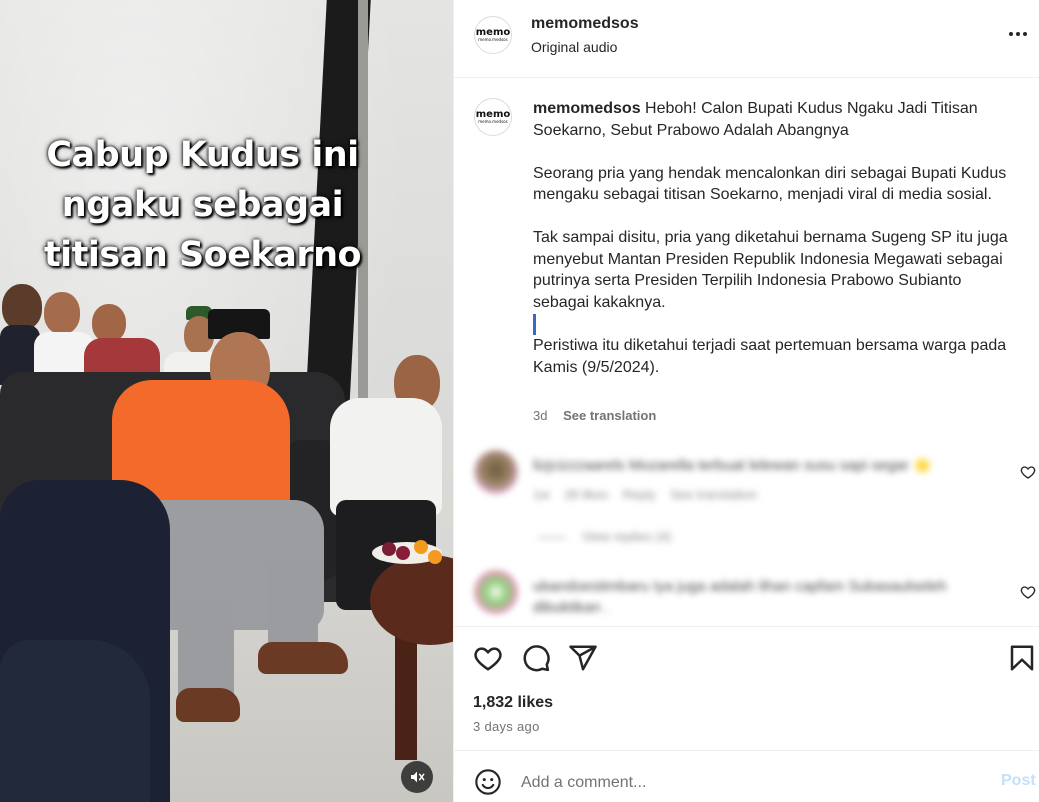 The width and height of the screenshot is (1039, 802). I want to click on avatar: memo memo.medsos, so click(493, 35).